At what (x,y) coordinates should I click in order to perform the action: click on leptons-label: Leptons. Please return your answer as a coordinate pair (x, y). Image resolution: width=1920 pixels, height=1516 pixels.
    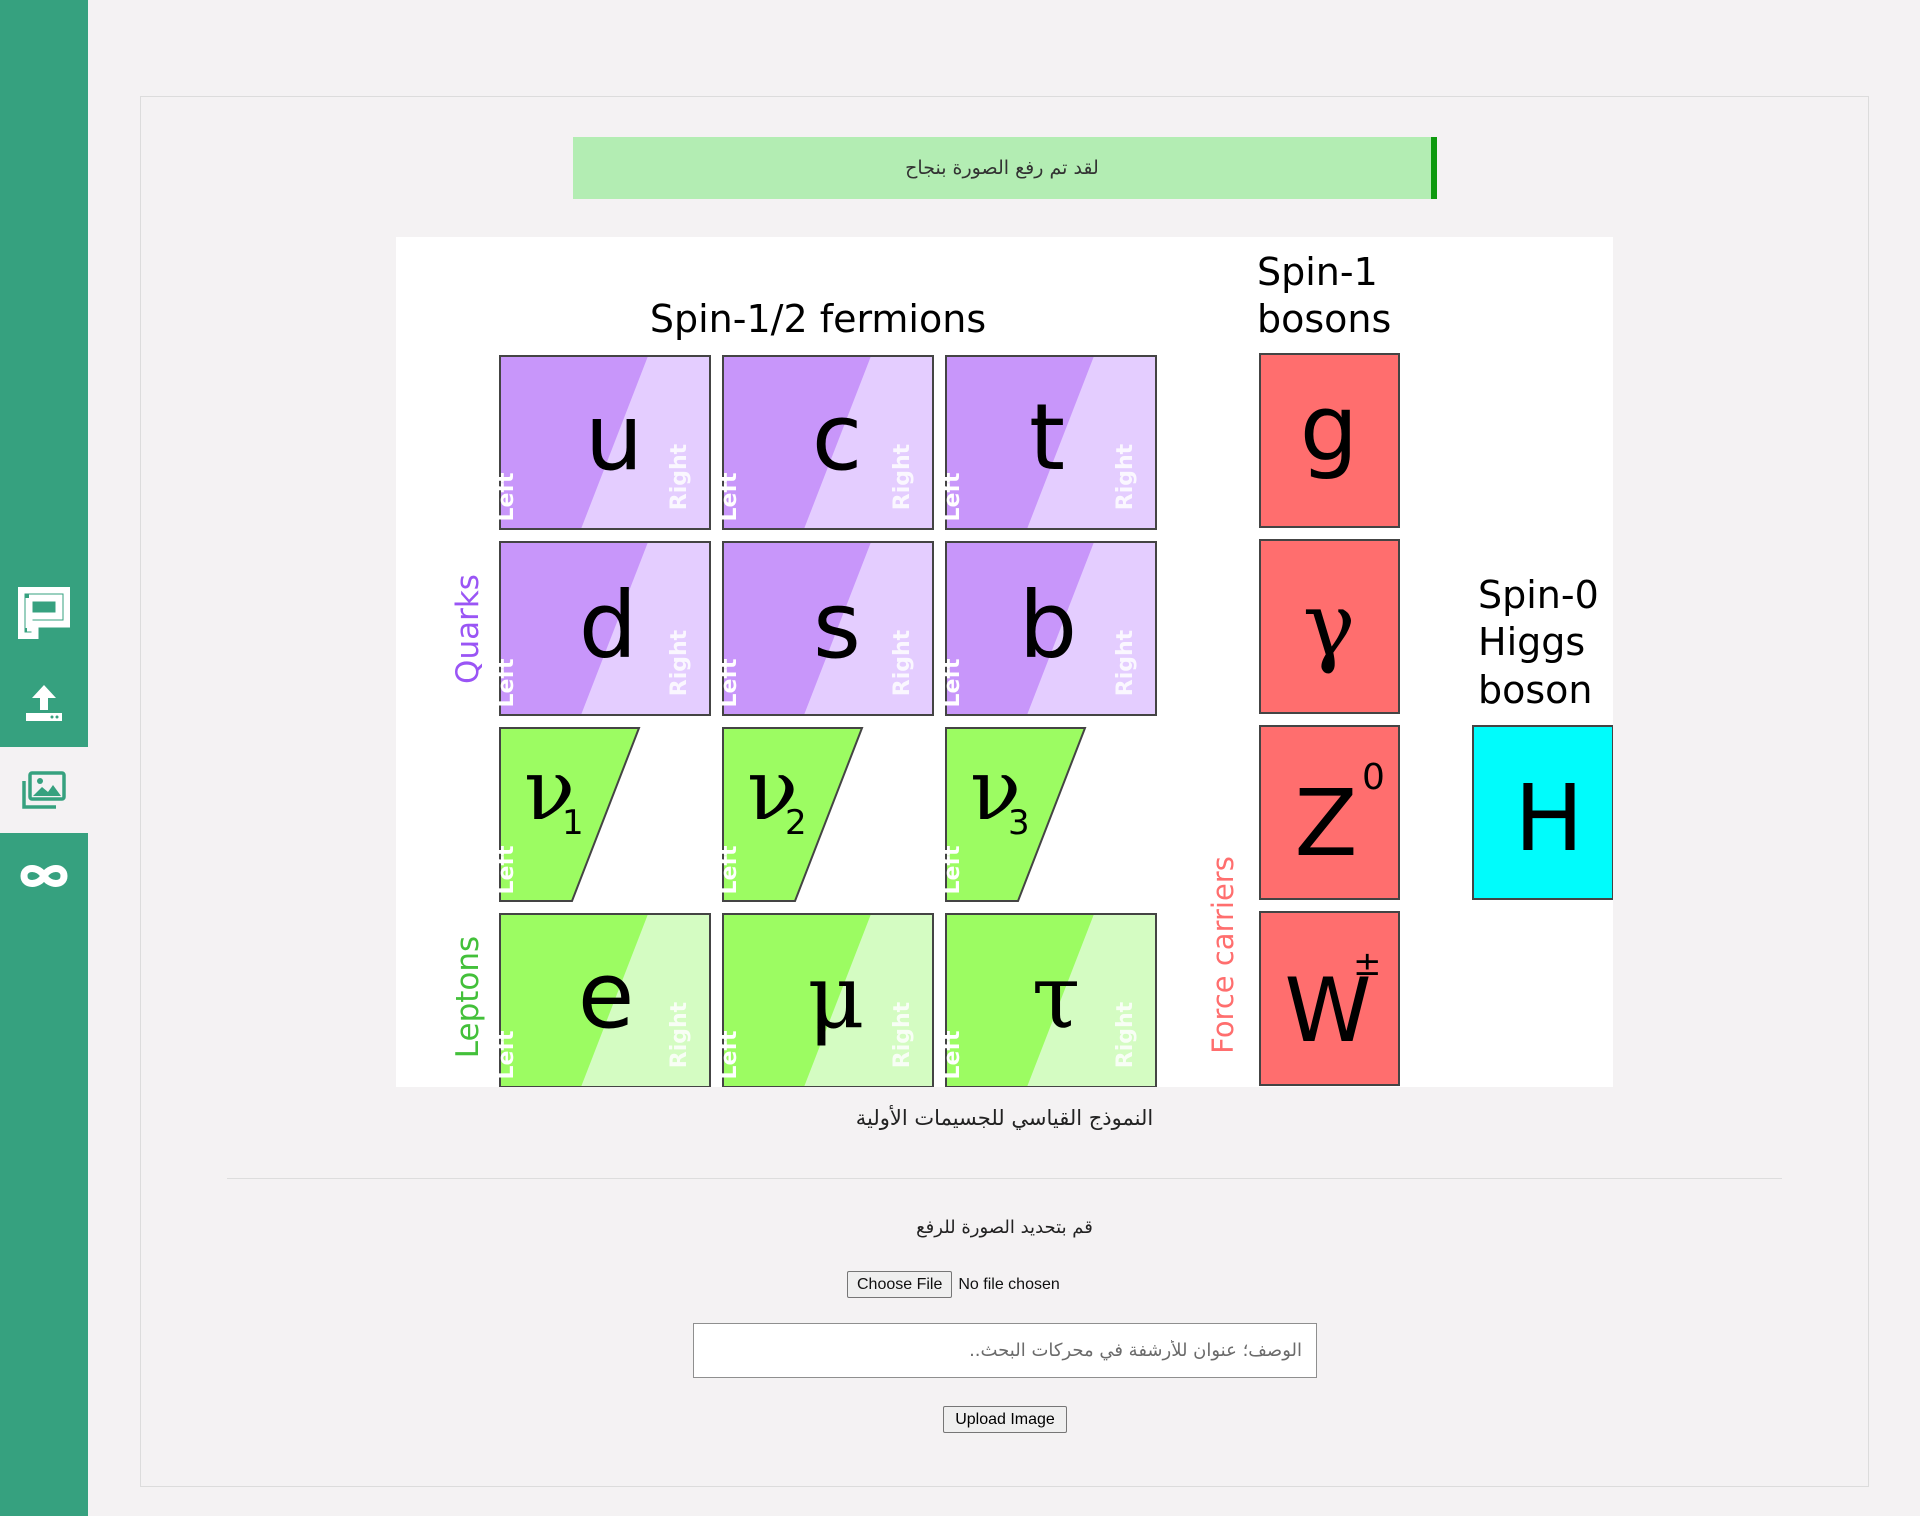
    Looking at the image, I should click on (468, 997).